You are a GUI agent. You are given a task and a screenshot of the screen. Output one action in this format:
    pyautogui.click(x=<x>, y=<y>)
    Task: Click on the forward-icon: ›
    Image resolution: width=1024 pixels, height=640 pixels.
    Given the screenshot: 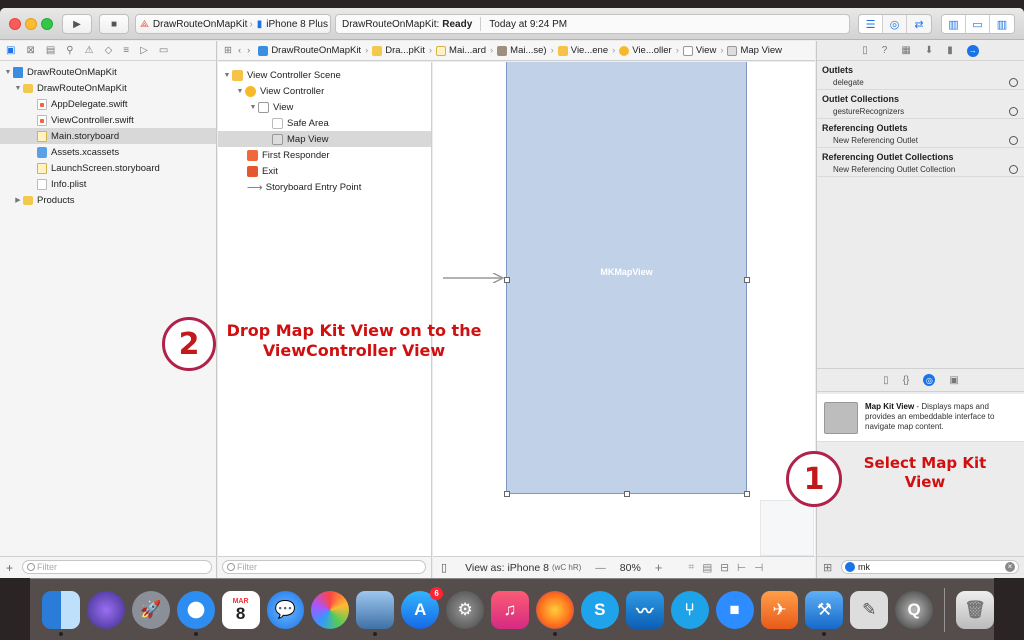 What is the action you would take?
    pyautogui.click(x=248, y=50)
    